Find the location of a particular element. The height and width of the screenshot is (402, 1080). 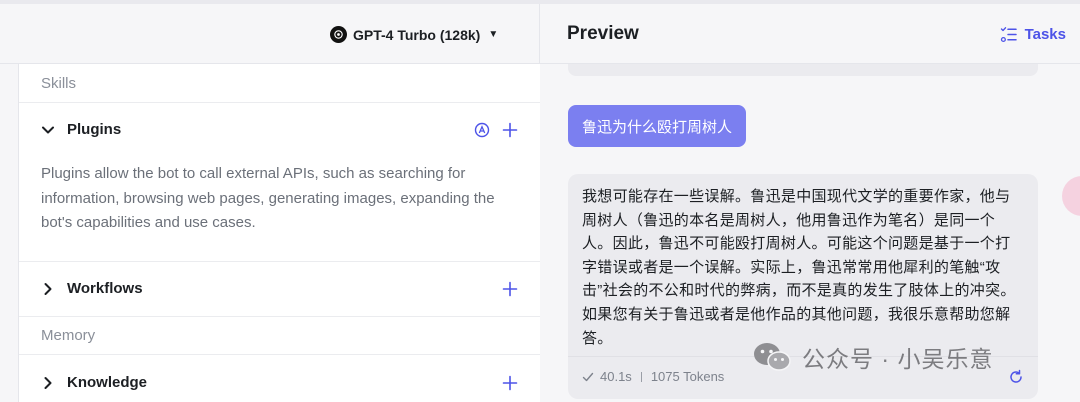

tasks-button: Tasks is located at coordinates (1033, 34).